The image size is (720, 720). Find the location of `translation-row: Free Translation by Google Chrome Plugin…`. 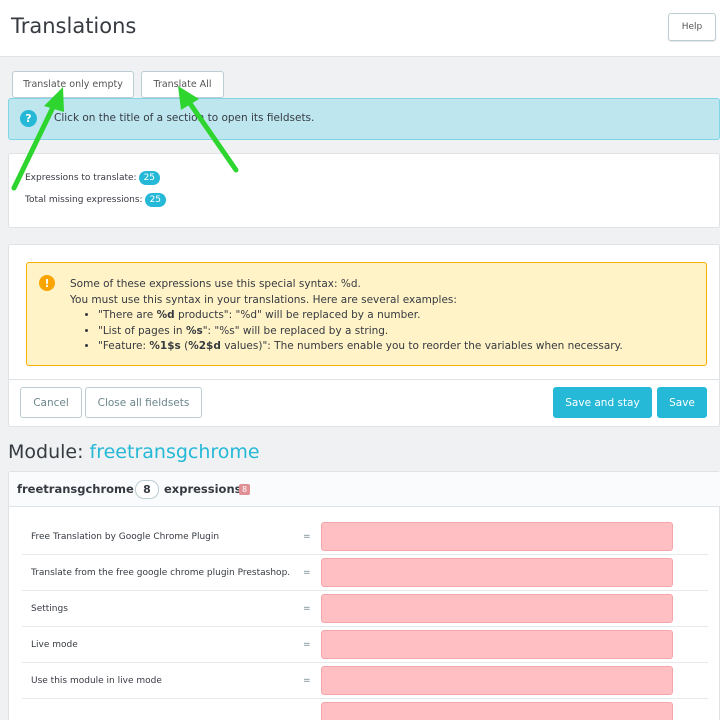

translation-row: Free Translation by Google Chrome Plugin… is located at coordinates (365, 537).